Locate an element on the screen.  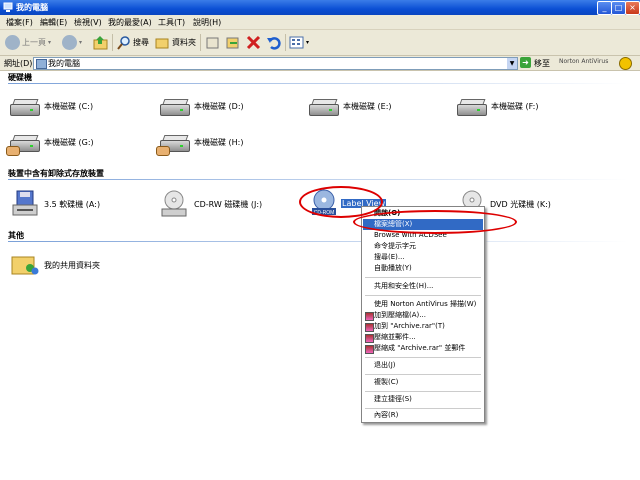
move-to-button is located at coordinates (212, 42).